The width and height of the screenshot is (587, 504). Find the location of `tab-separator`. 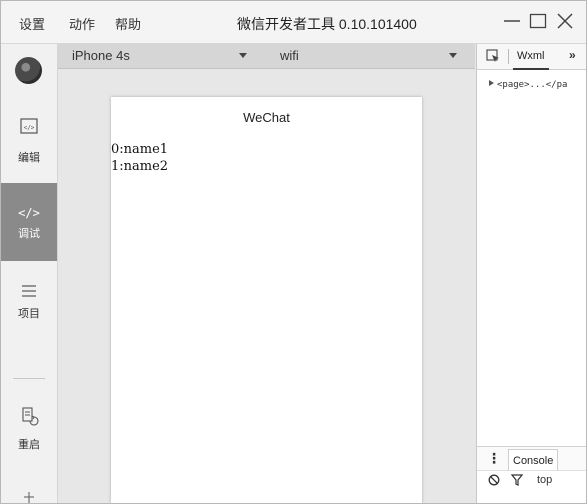

tab-separator is located at coordinates (508, 56).